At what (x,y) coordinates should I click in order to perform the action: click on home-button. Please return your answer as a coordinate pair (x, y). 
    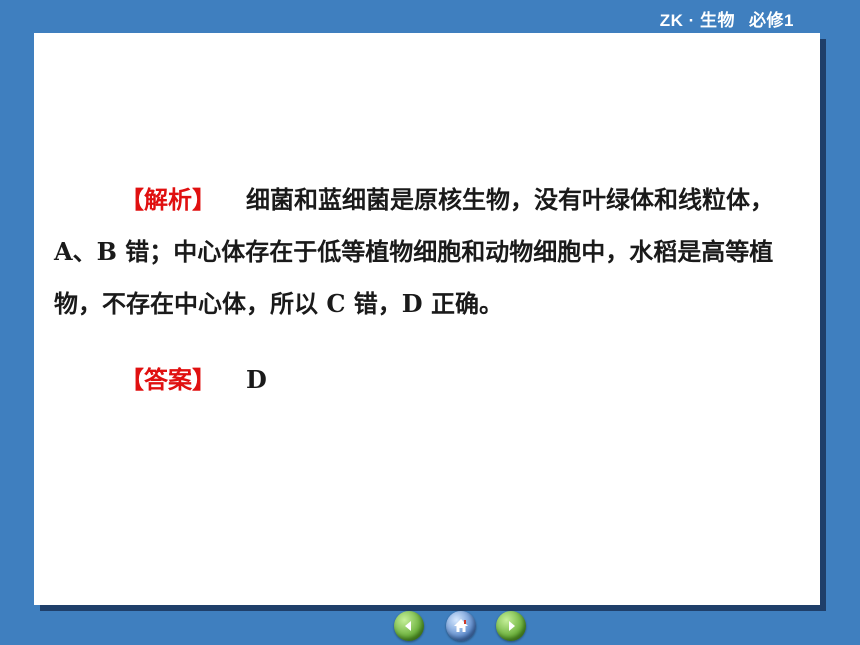
    Looking at the image, I should click on (461, 626).